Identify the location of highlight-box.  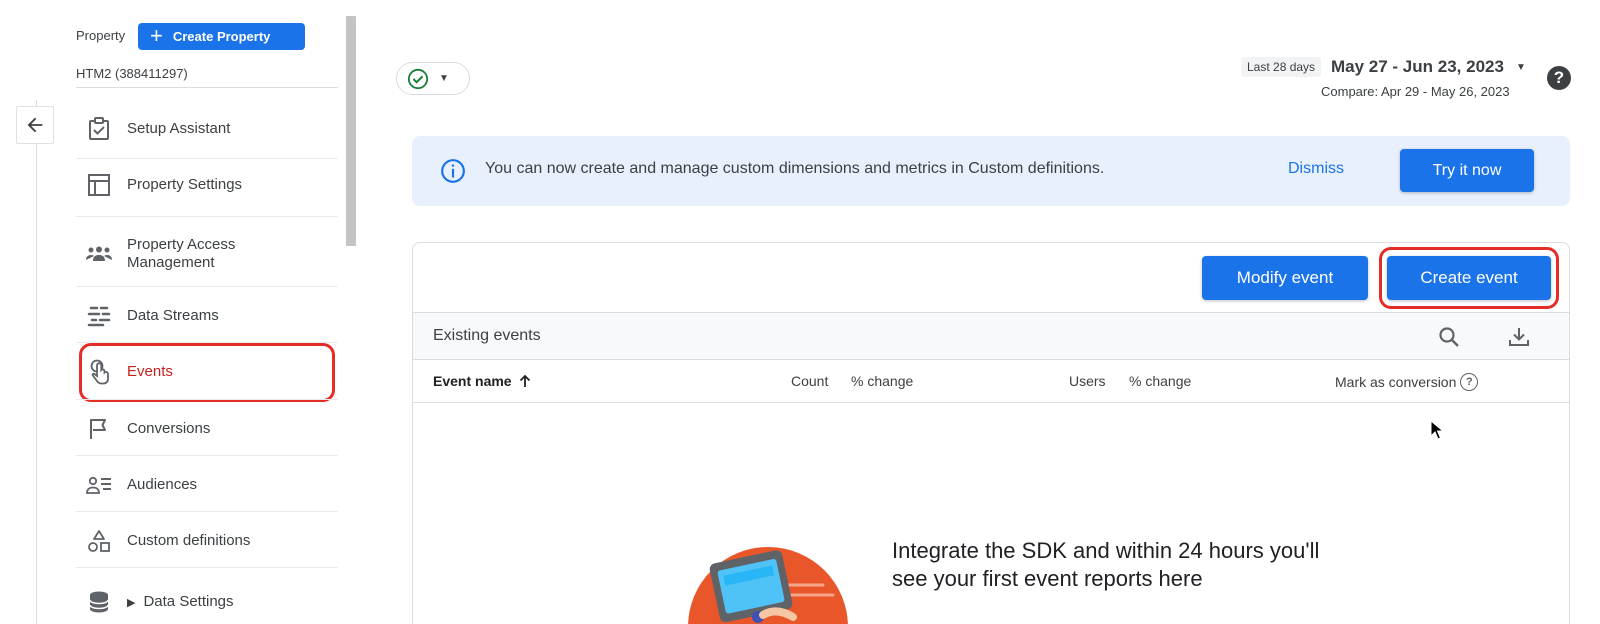
(207, 372).